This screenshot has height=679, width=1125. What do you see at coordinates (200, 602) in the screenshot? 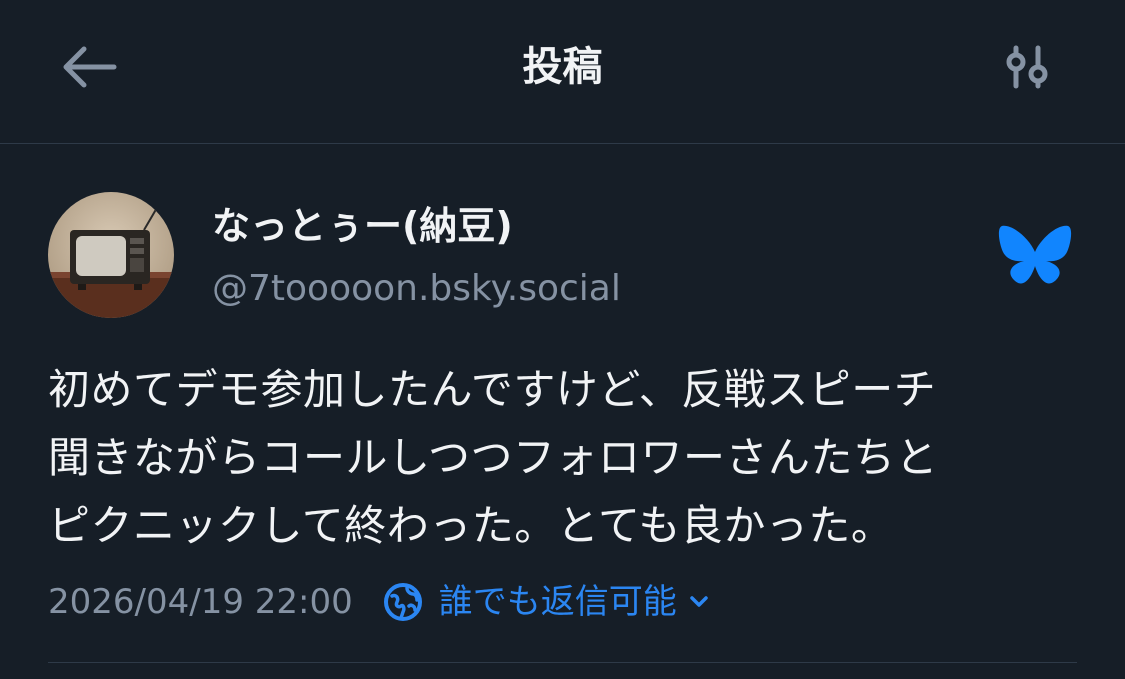
I see `post-timestamp: 2026/04/19 22:00` at bounding box center [200, 602].